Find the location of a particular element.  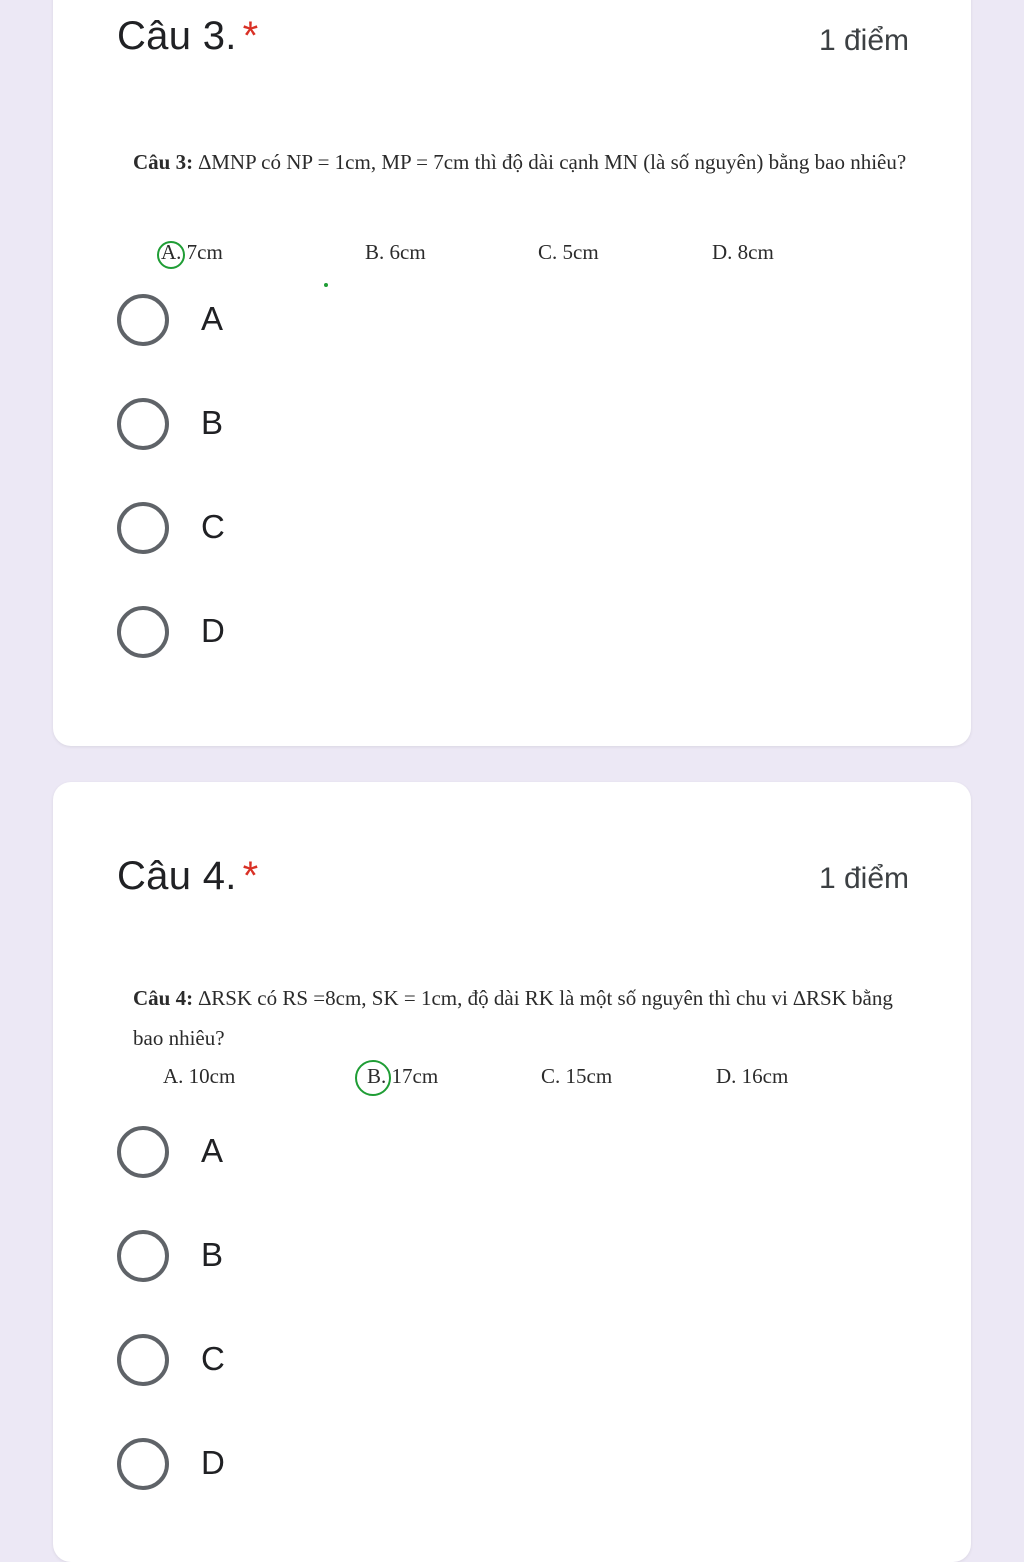

problem-option-a: A. 7cm is located at coordinates (192, 252).